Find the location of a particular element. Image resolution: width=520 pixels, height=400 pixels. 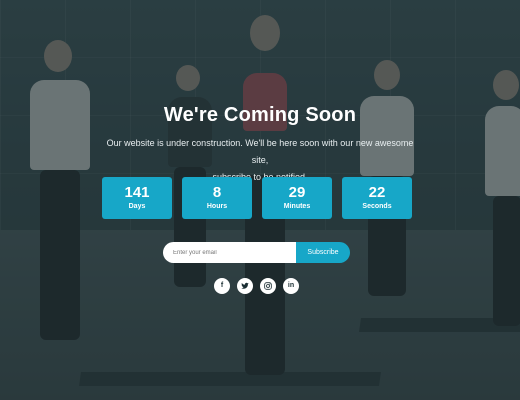

page-title: We're Coming Soon is located at coordinates (260, 115).